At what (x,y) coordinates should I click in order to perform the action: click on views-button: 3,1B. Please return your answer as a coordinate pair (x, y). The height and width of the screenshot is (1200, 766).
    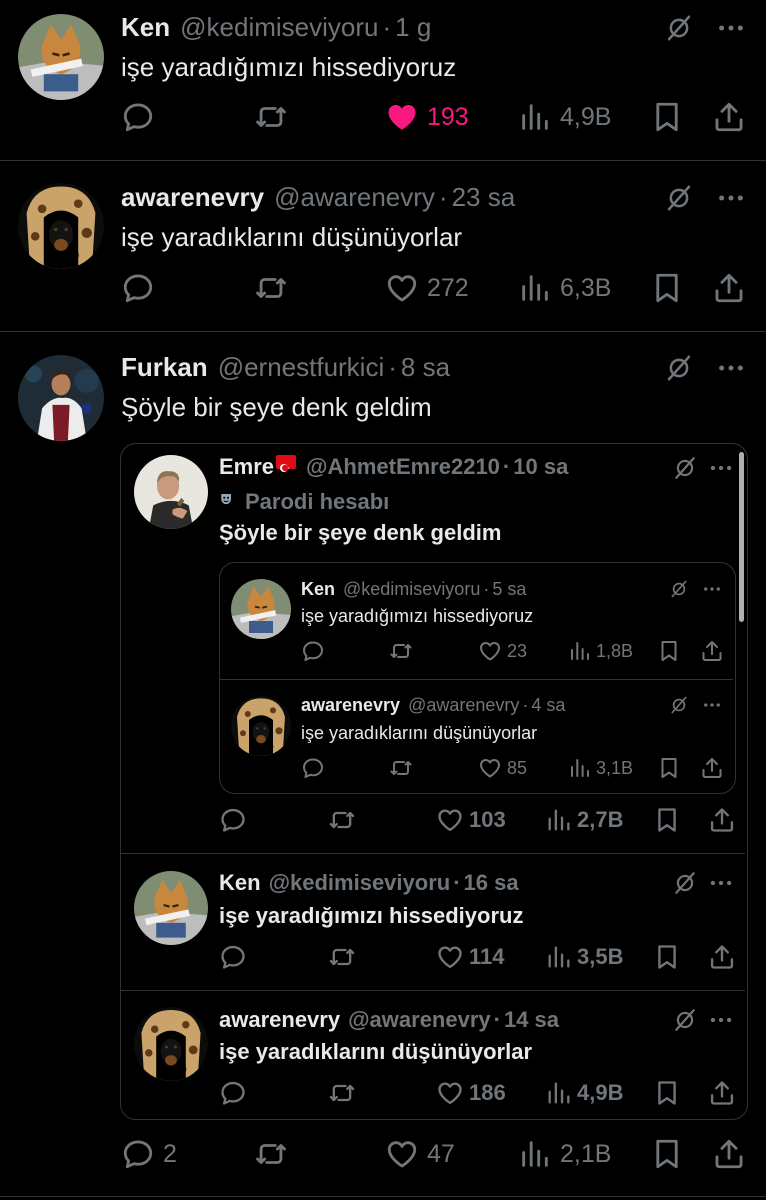
    Looking at the image, I should click on (600, 768).